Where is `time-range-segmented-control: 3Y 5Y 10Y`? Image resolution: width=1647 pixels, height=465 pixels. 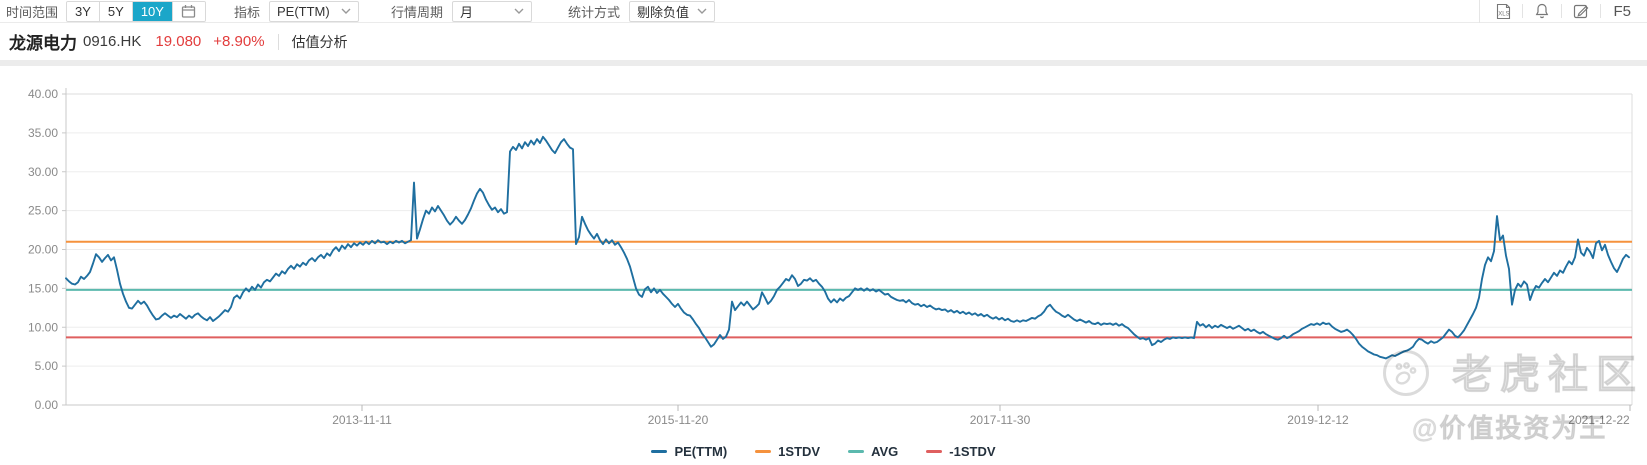 time-range-segmented-control: 3Y 5Y 10Y is located at coordinates (136, 11).